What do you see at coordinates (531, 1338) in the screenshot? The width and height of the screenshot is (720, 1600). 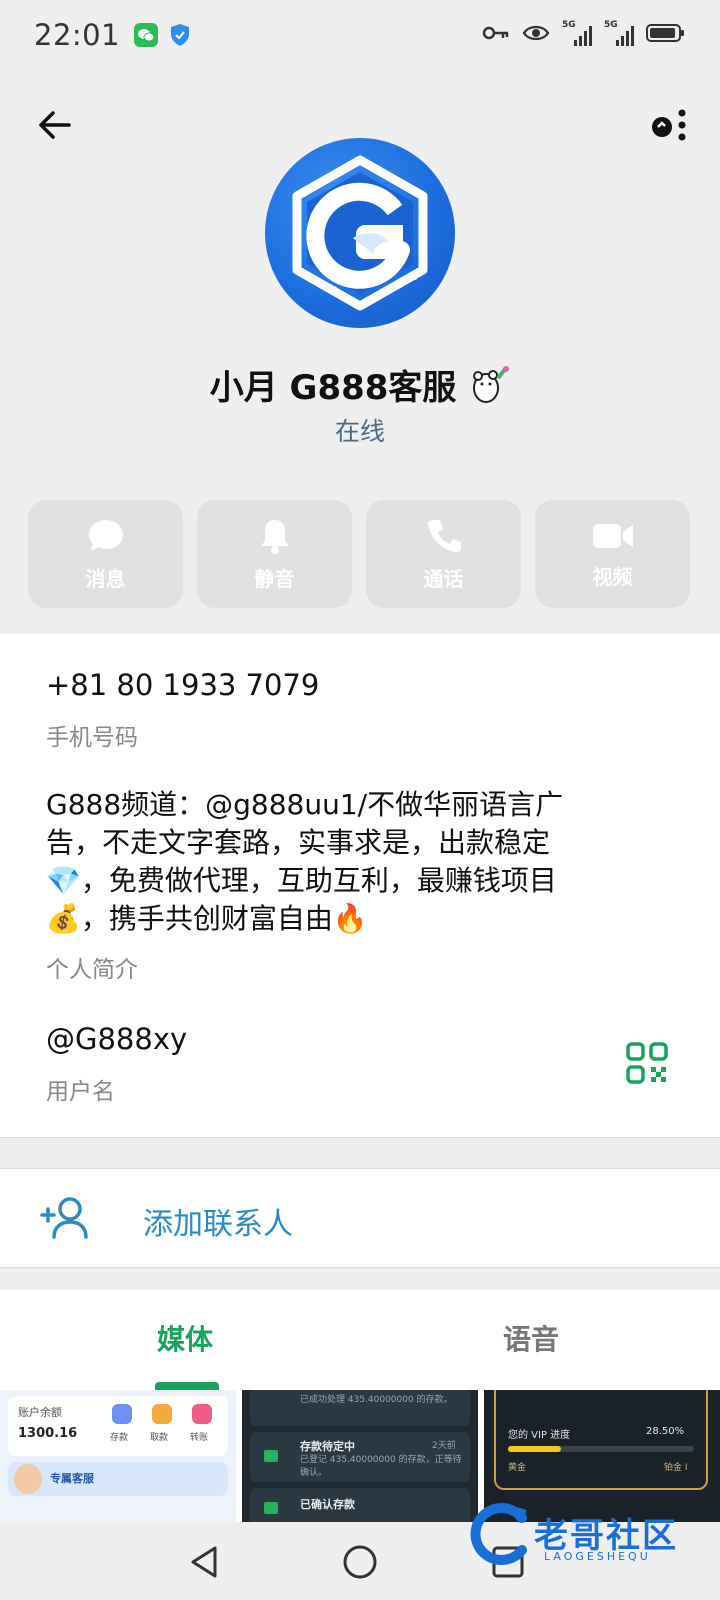 I see `tab-voice: 语音` at bounding box center [531, 1338].